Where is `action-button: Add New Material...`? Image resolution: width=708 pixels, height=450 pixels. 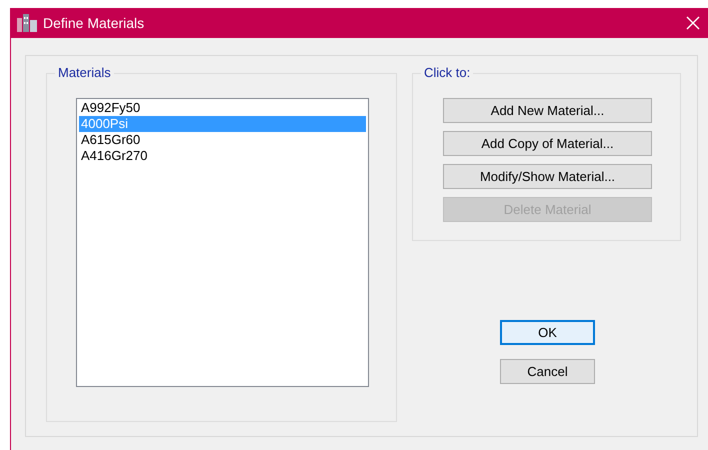
action-button: Add New Material... is located at coordinates (547, 110).